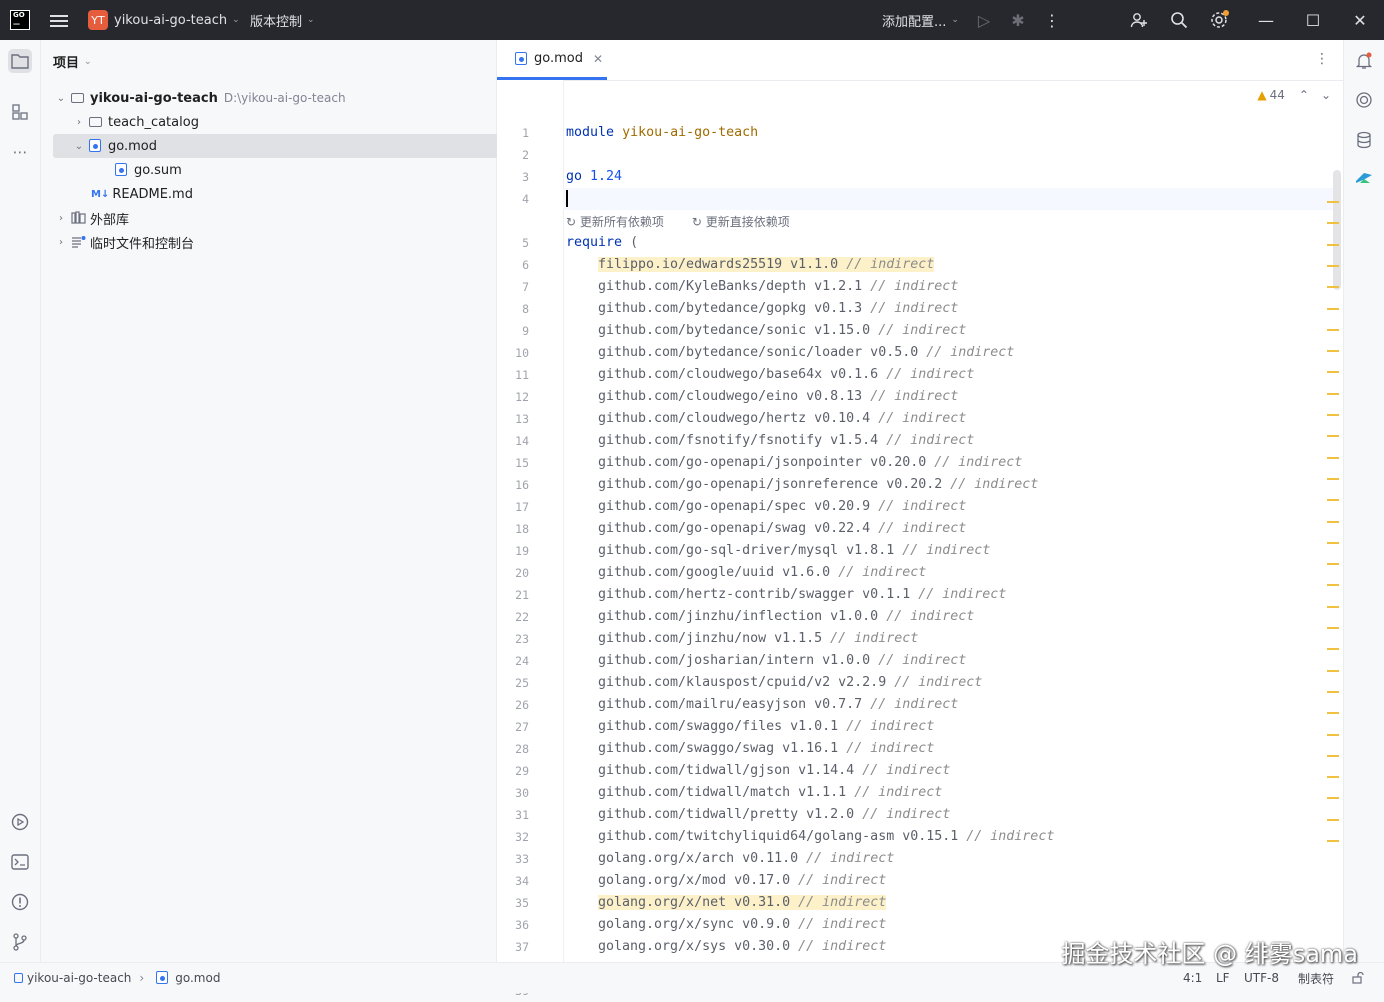 The image size is (1384, 1002). I want to click on project-folder-icon, so click(20, 61).